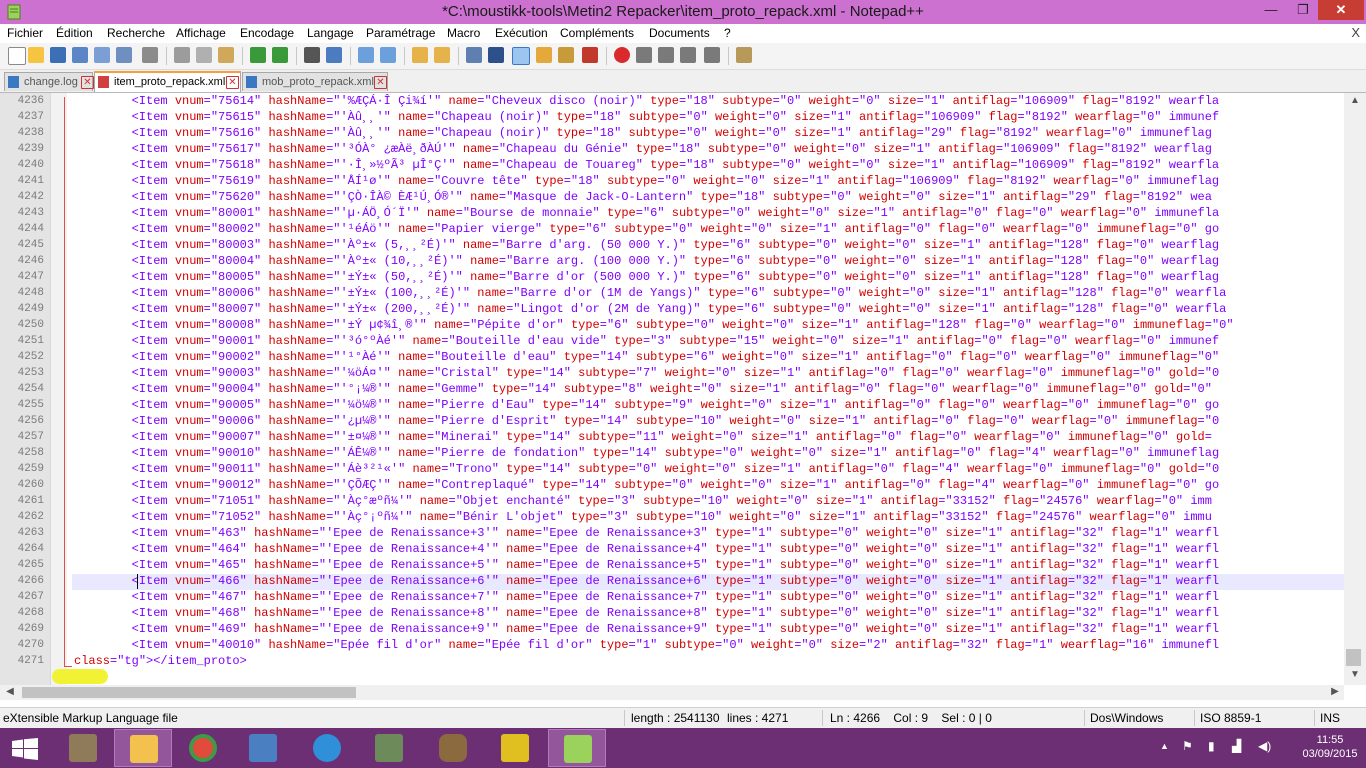 Image resolution: width=1366 pixels, height=768 pixels. Describe the element at coordinates (330, 33) in the screenshot. I see `menu-langage: Langage` at that location.